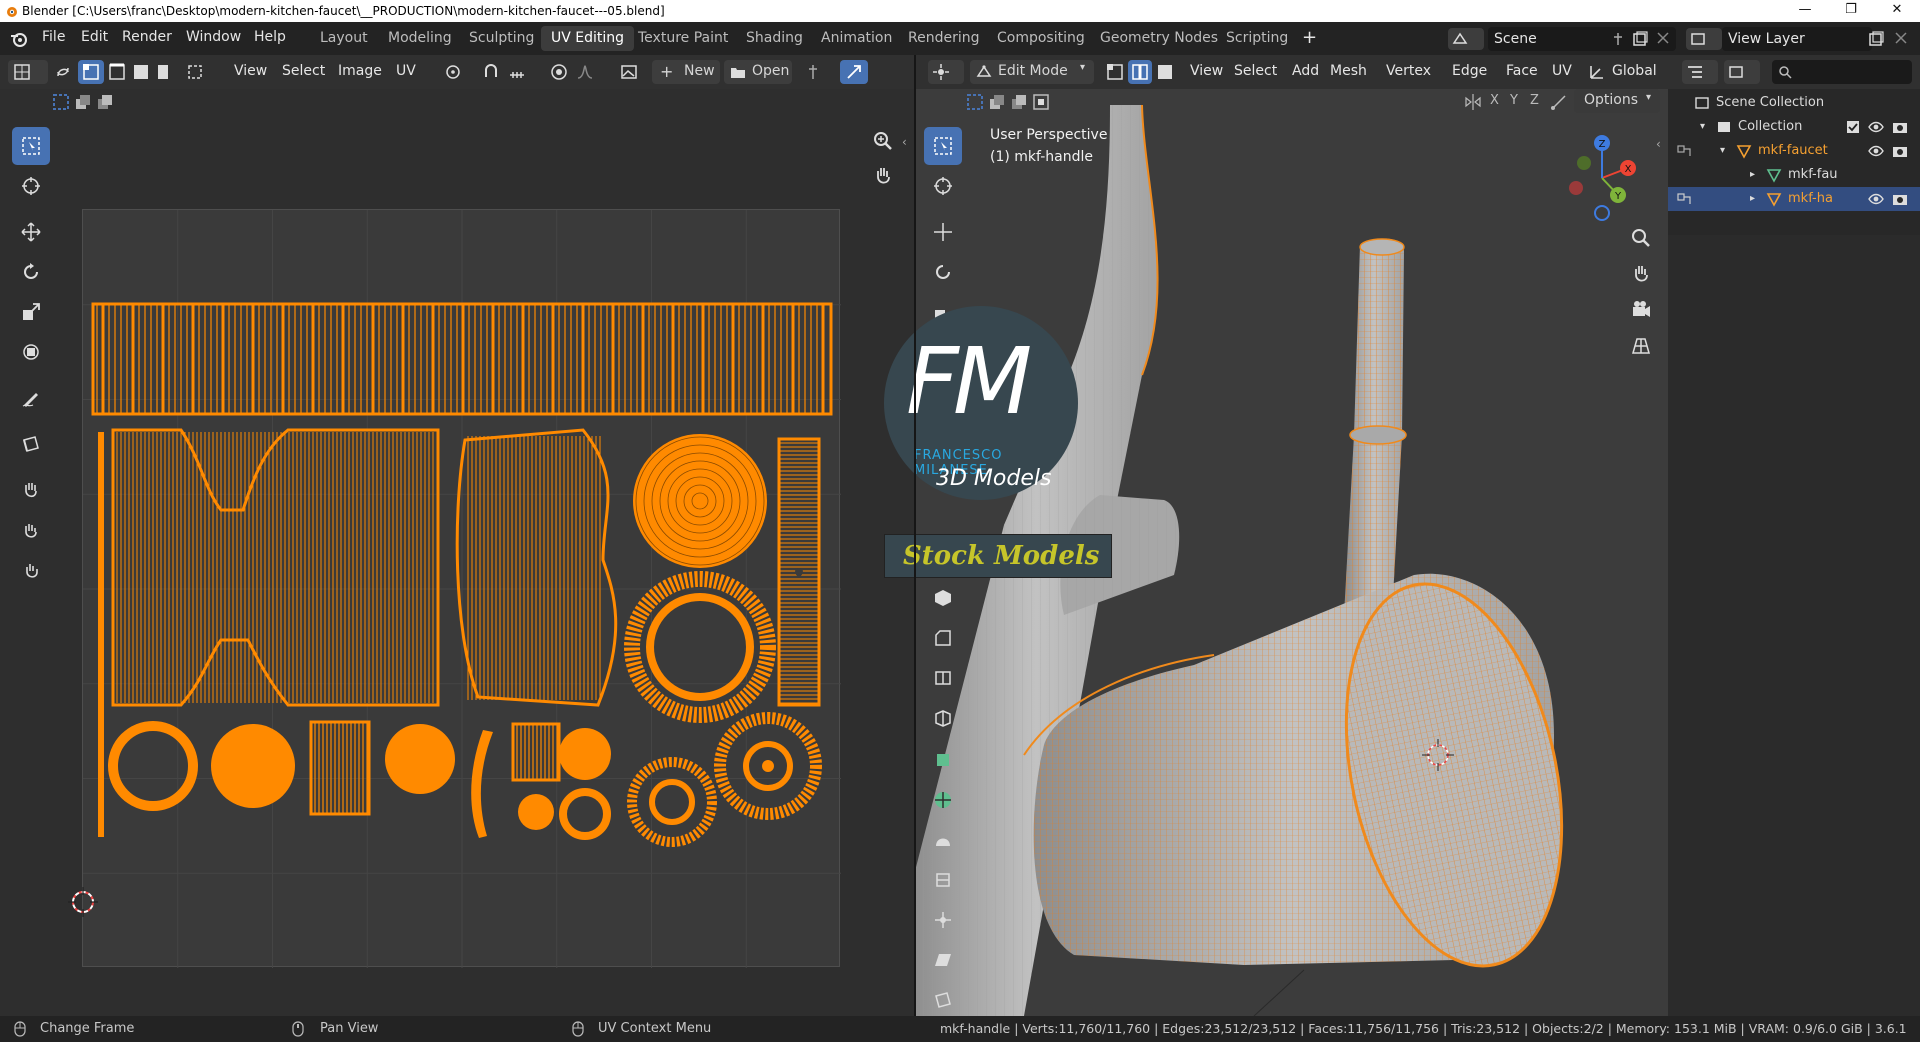  Describe the element at coordinates (629, 72) in the screenshot. I see `image-browse-icon` at that location.